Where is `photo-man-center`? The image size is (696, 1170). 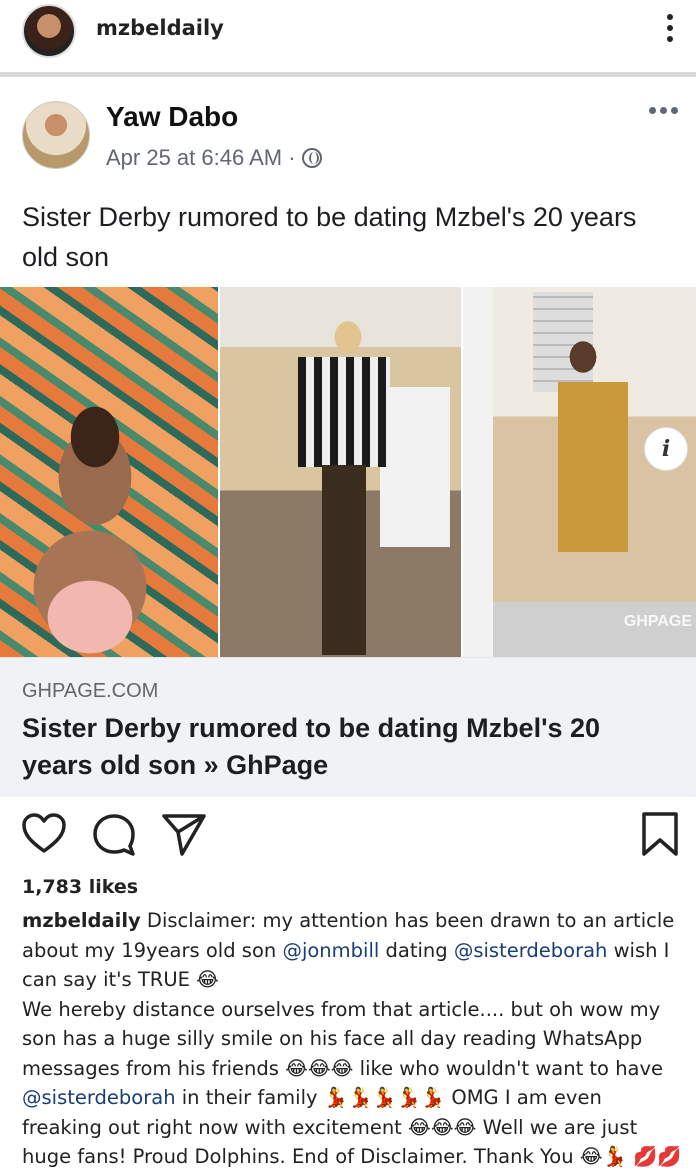 photo-man-center is located at coordinates (340, 472).